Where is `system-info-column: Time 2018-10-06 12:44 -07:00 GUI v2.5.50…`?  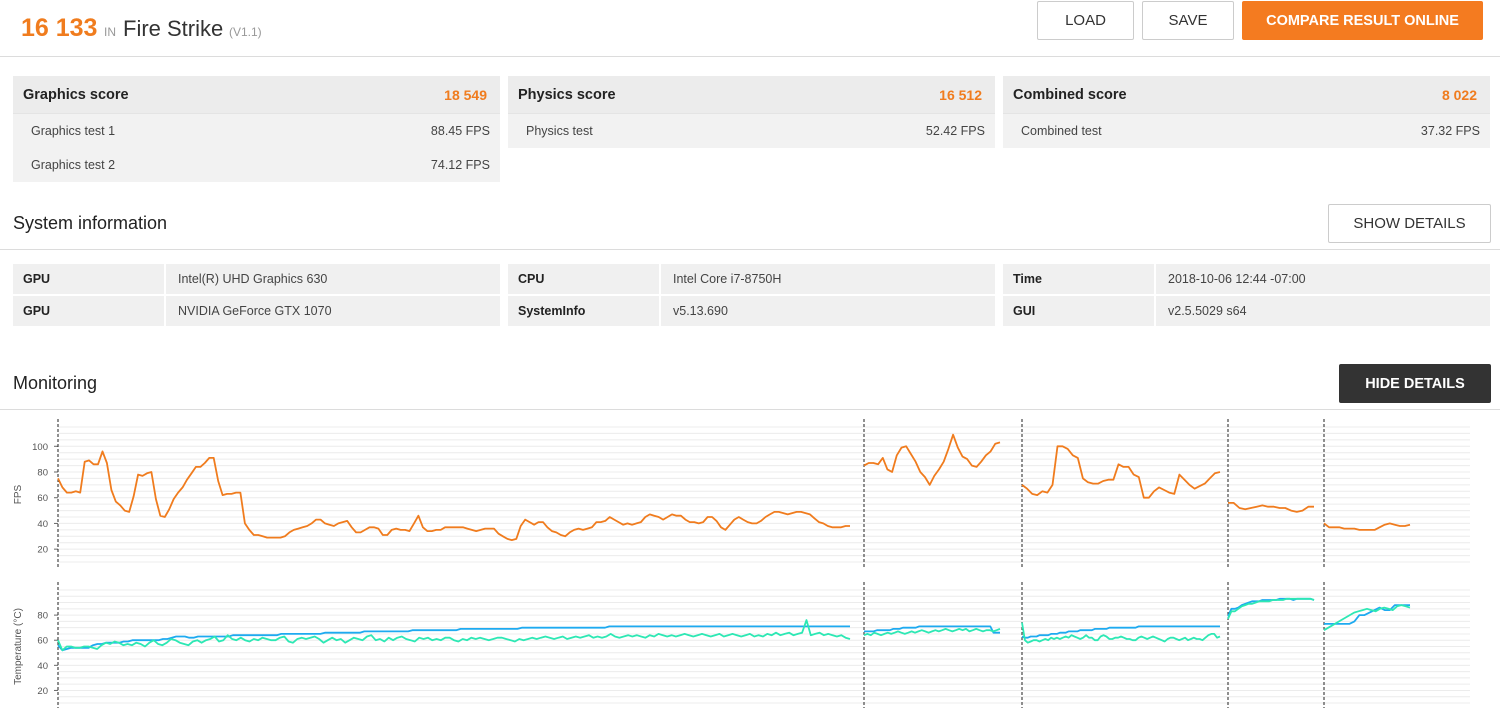 system-info-column: Time 2018-10-06 12:44 -07:00 GUI v2.5.50… is located at coordinates (1246, 296).